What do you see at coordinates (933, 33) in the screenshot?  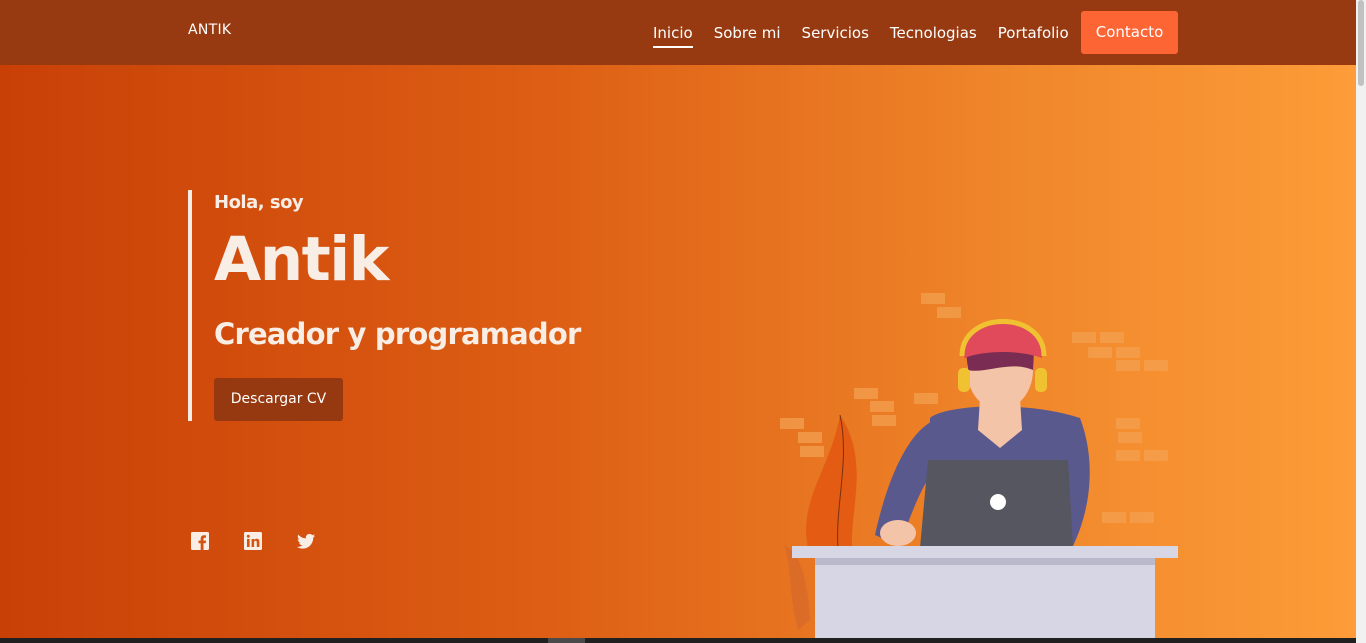 I see `nav-link-tecnologias: Tecnologias` at bounding box center [933, 33].